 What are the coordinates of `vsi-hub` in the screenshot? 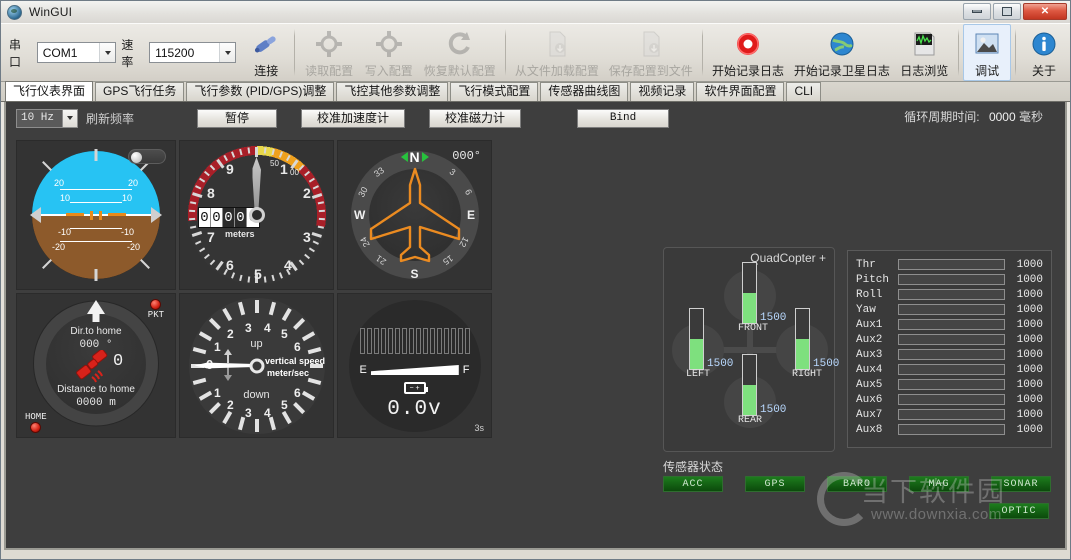 It's located at (256, 365).